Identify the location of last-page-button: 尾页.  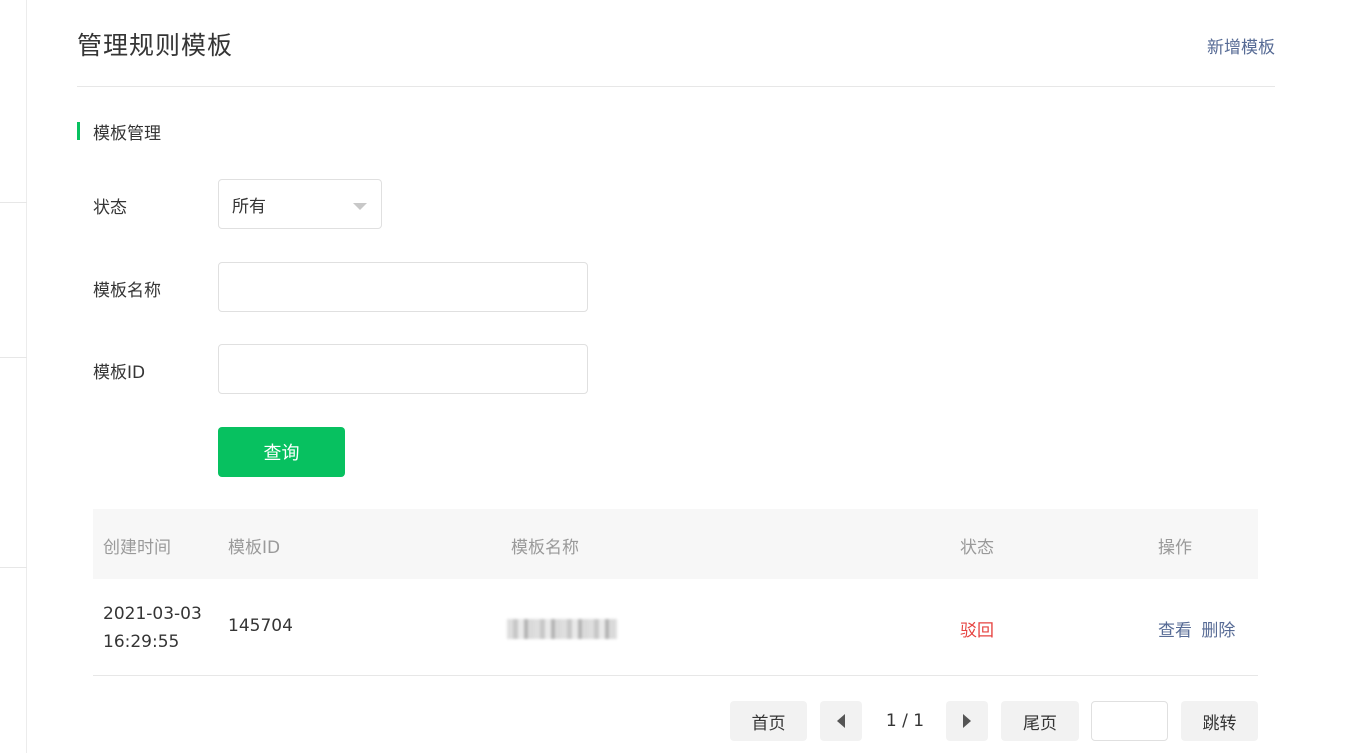
(1040, 721).